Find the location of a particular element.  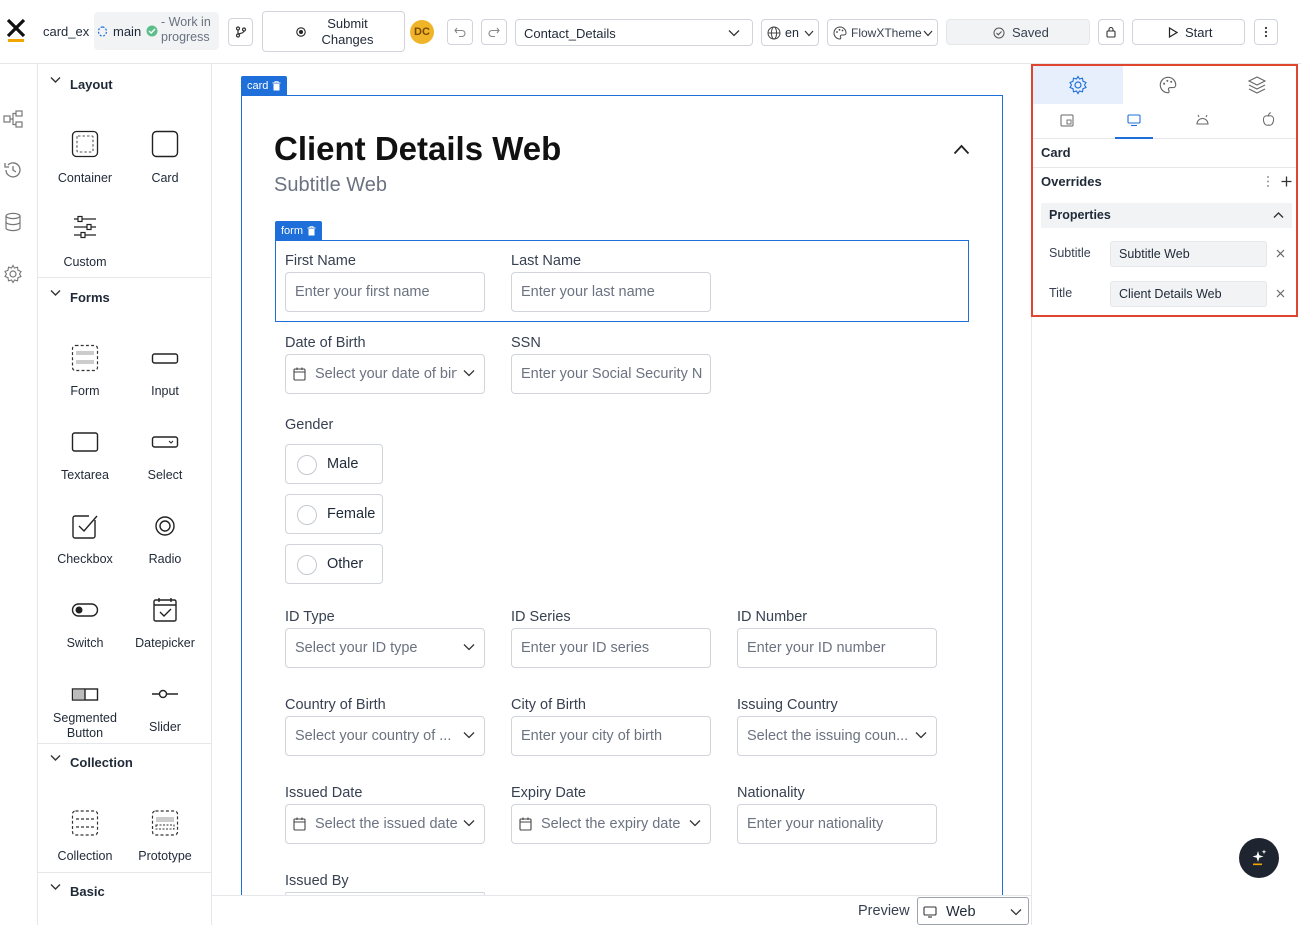

palette-item-prototype: Prototype is located at coordinates (165, 844).